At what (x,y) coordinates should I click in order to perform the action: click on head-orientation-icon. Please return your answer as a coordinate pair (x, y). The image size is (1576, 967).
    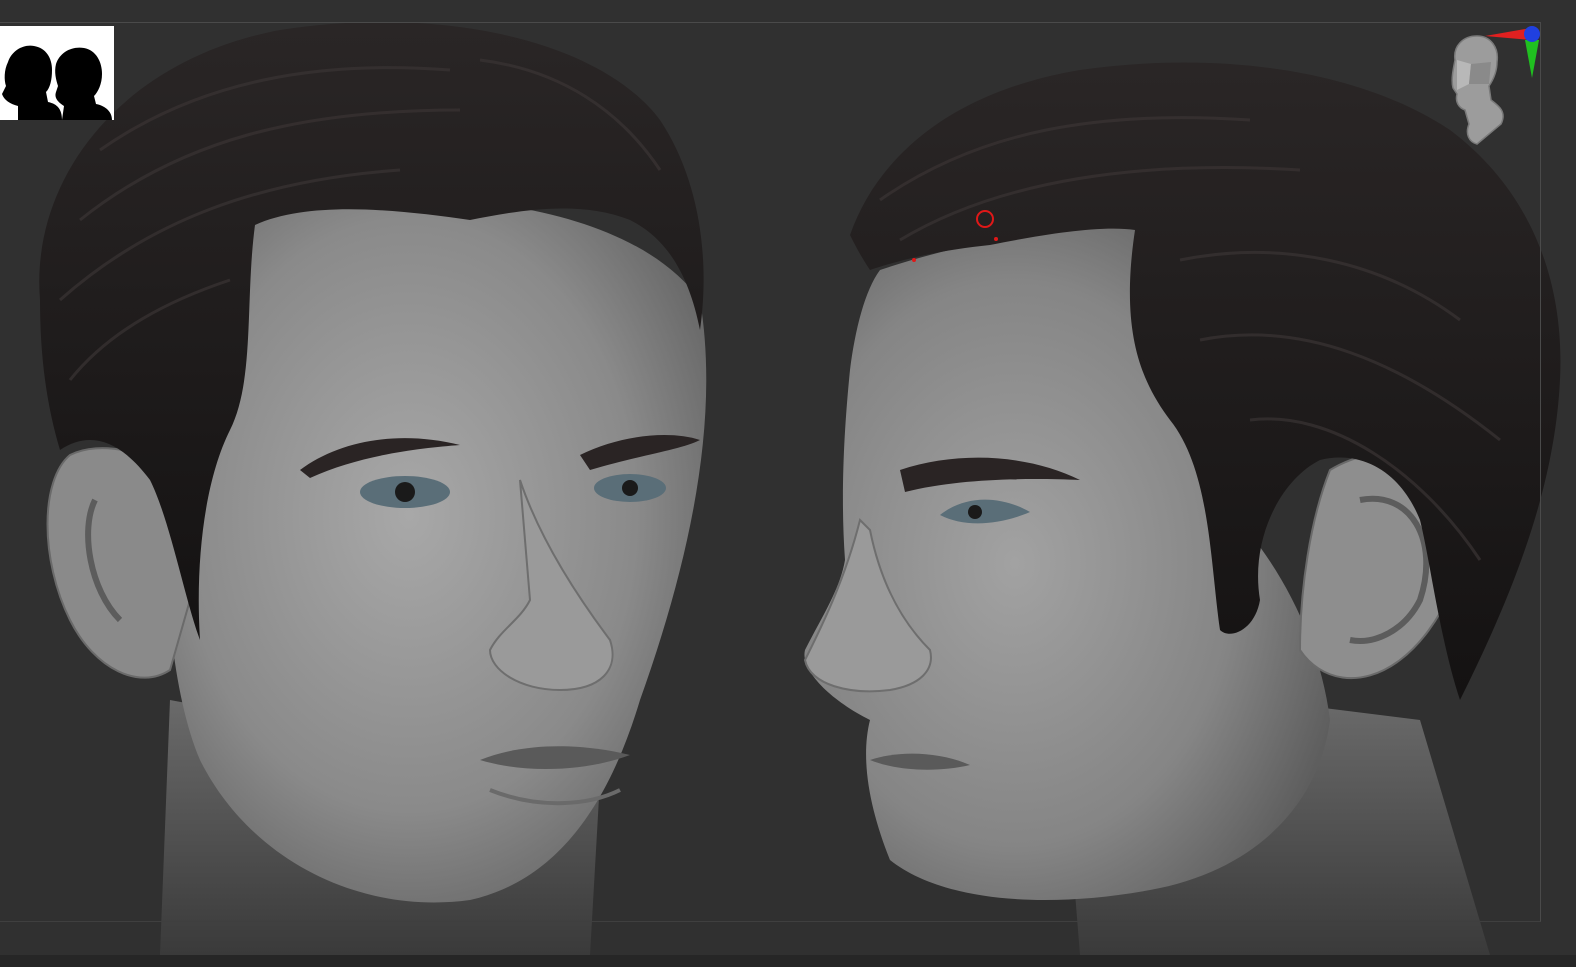
    Looking at the image, I should click on (1495, 85).